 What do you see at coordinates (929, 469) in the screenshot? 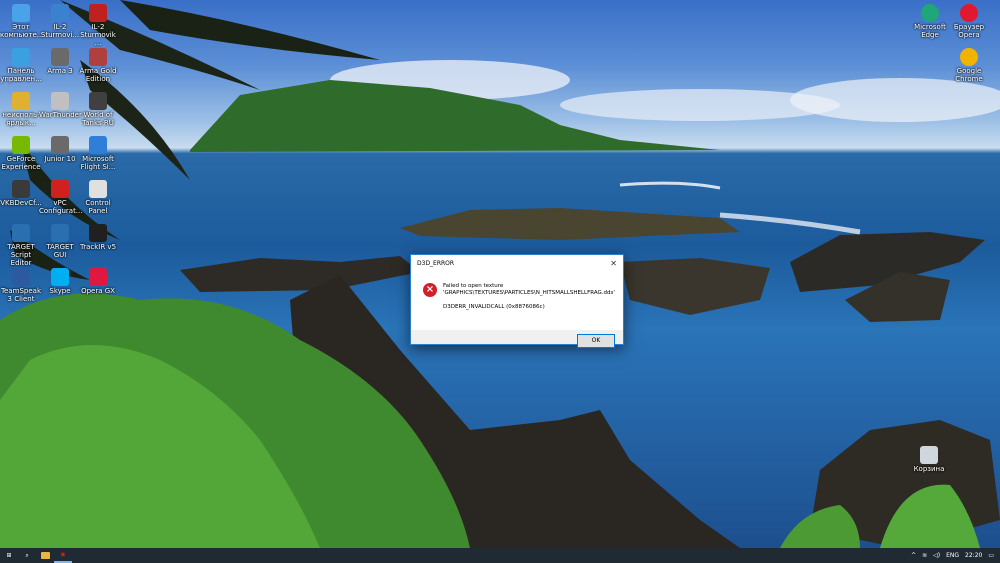
I see `recycle-bin-label: Корзина` at bounding box center [929, 469].